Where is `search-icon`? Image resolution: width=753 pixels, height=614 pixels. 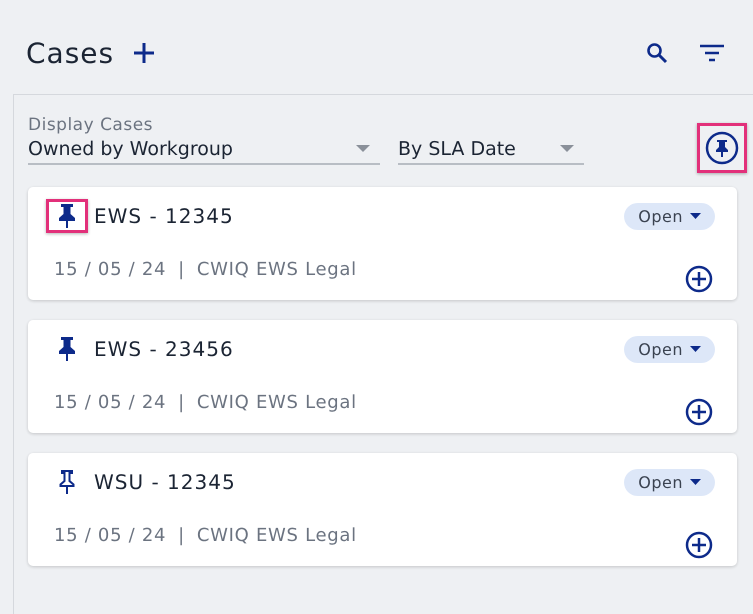 search-icon is located at coordinates (657, 53).